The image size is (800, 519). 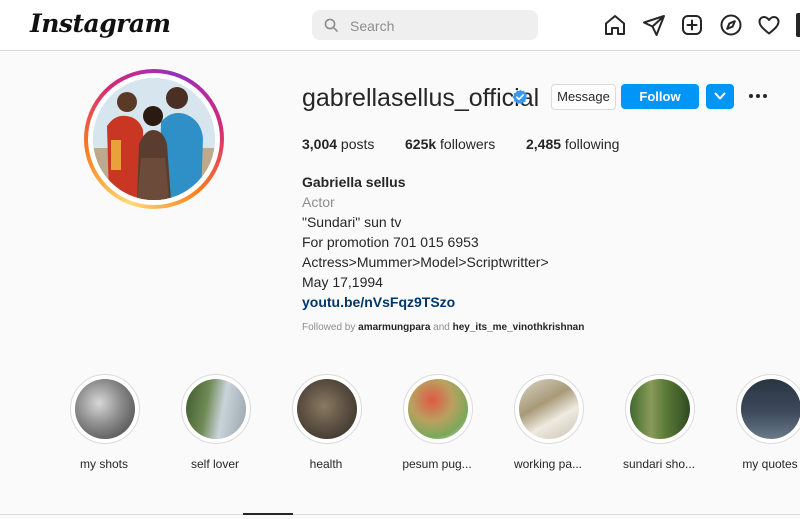 What do you see at coordinates (215, 464) in the screenshot?
I see `highlight-label: self lover` at bounding box center [215, 464].